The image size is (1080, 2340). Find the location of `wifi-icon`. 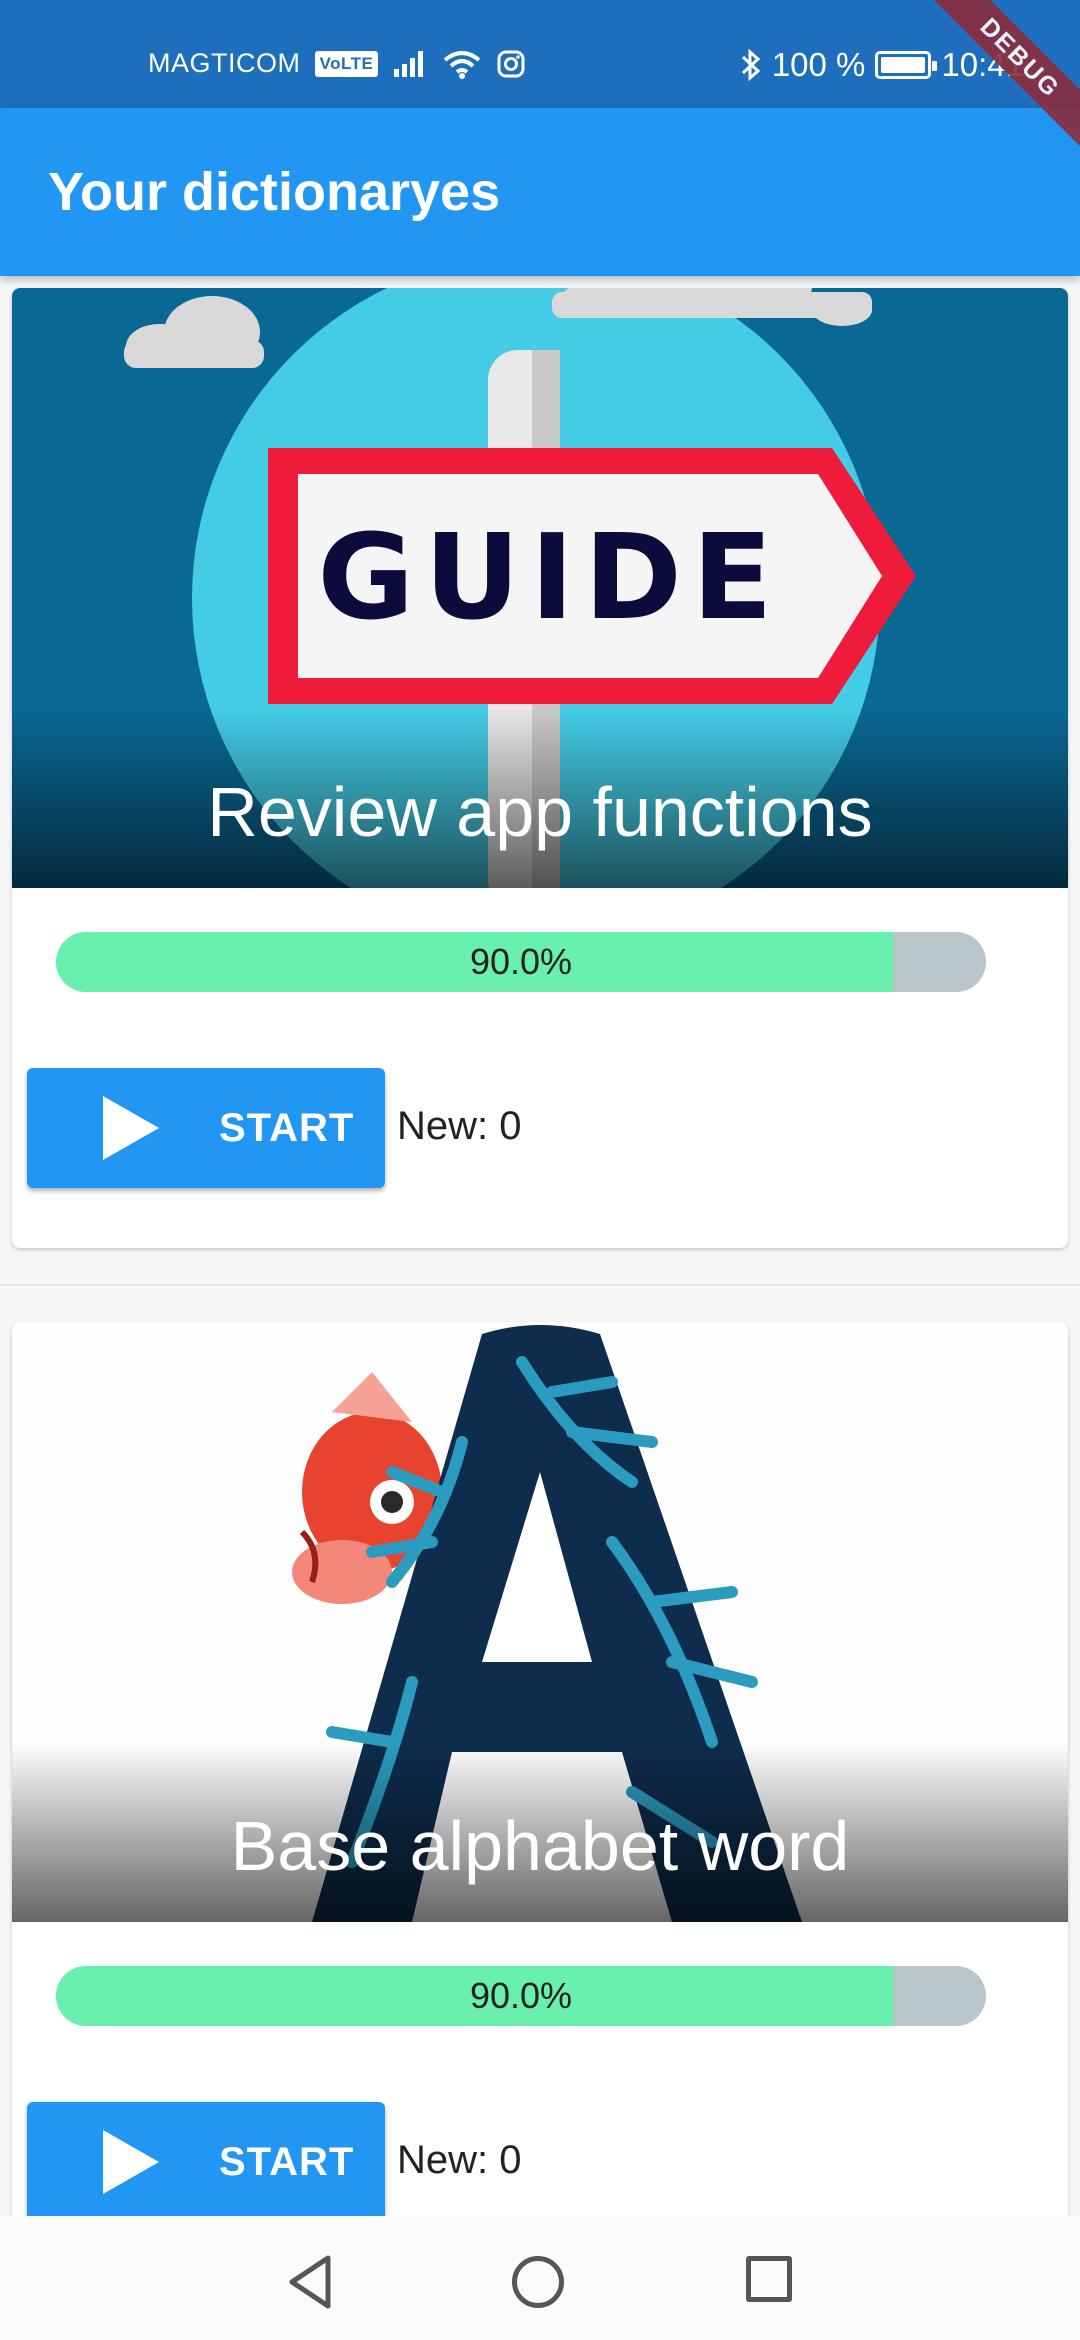

wifi-icon is located at coordinates (462, 64).